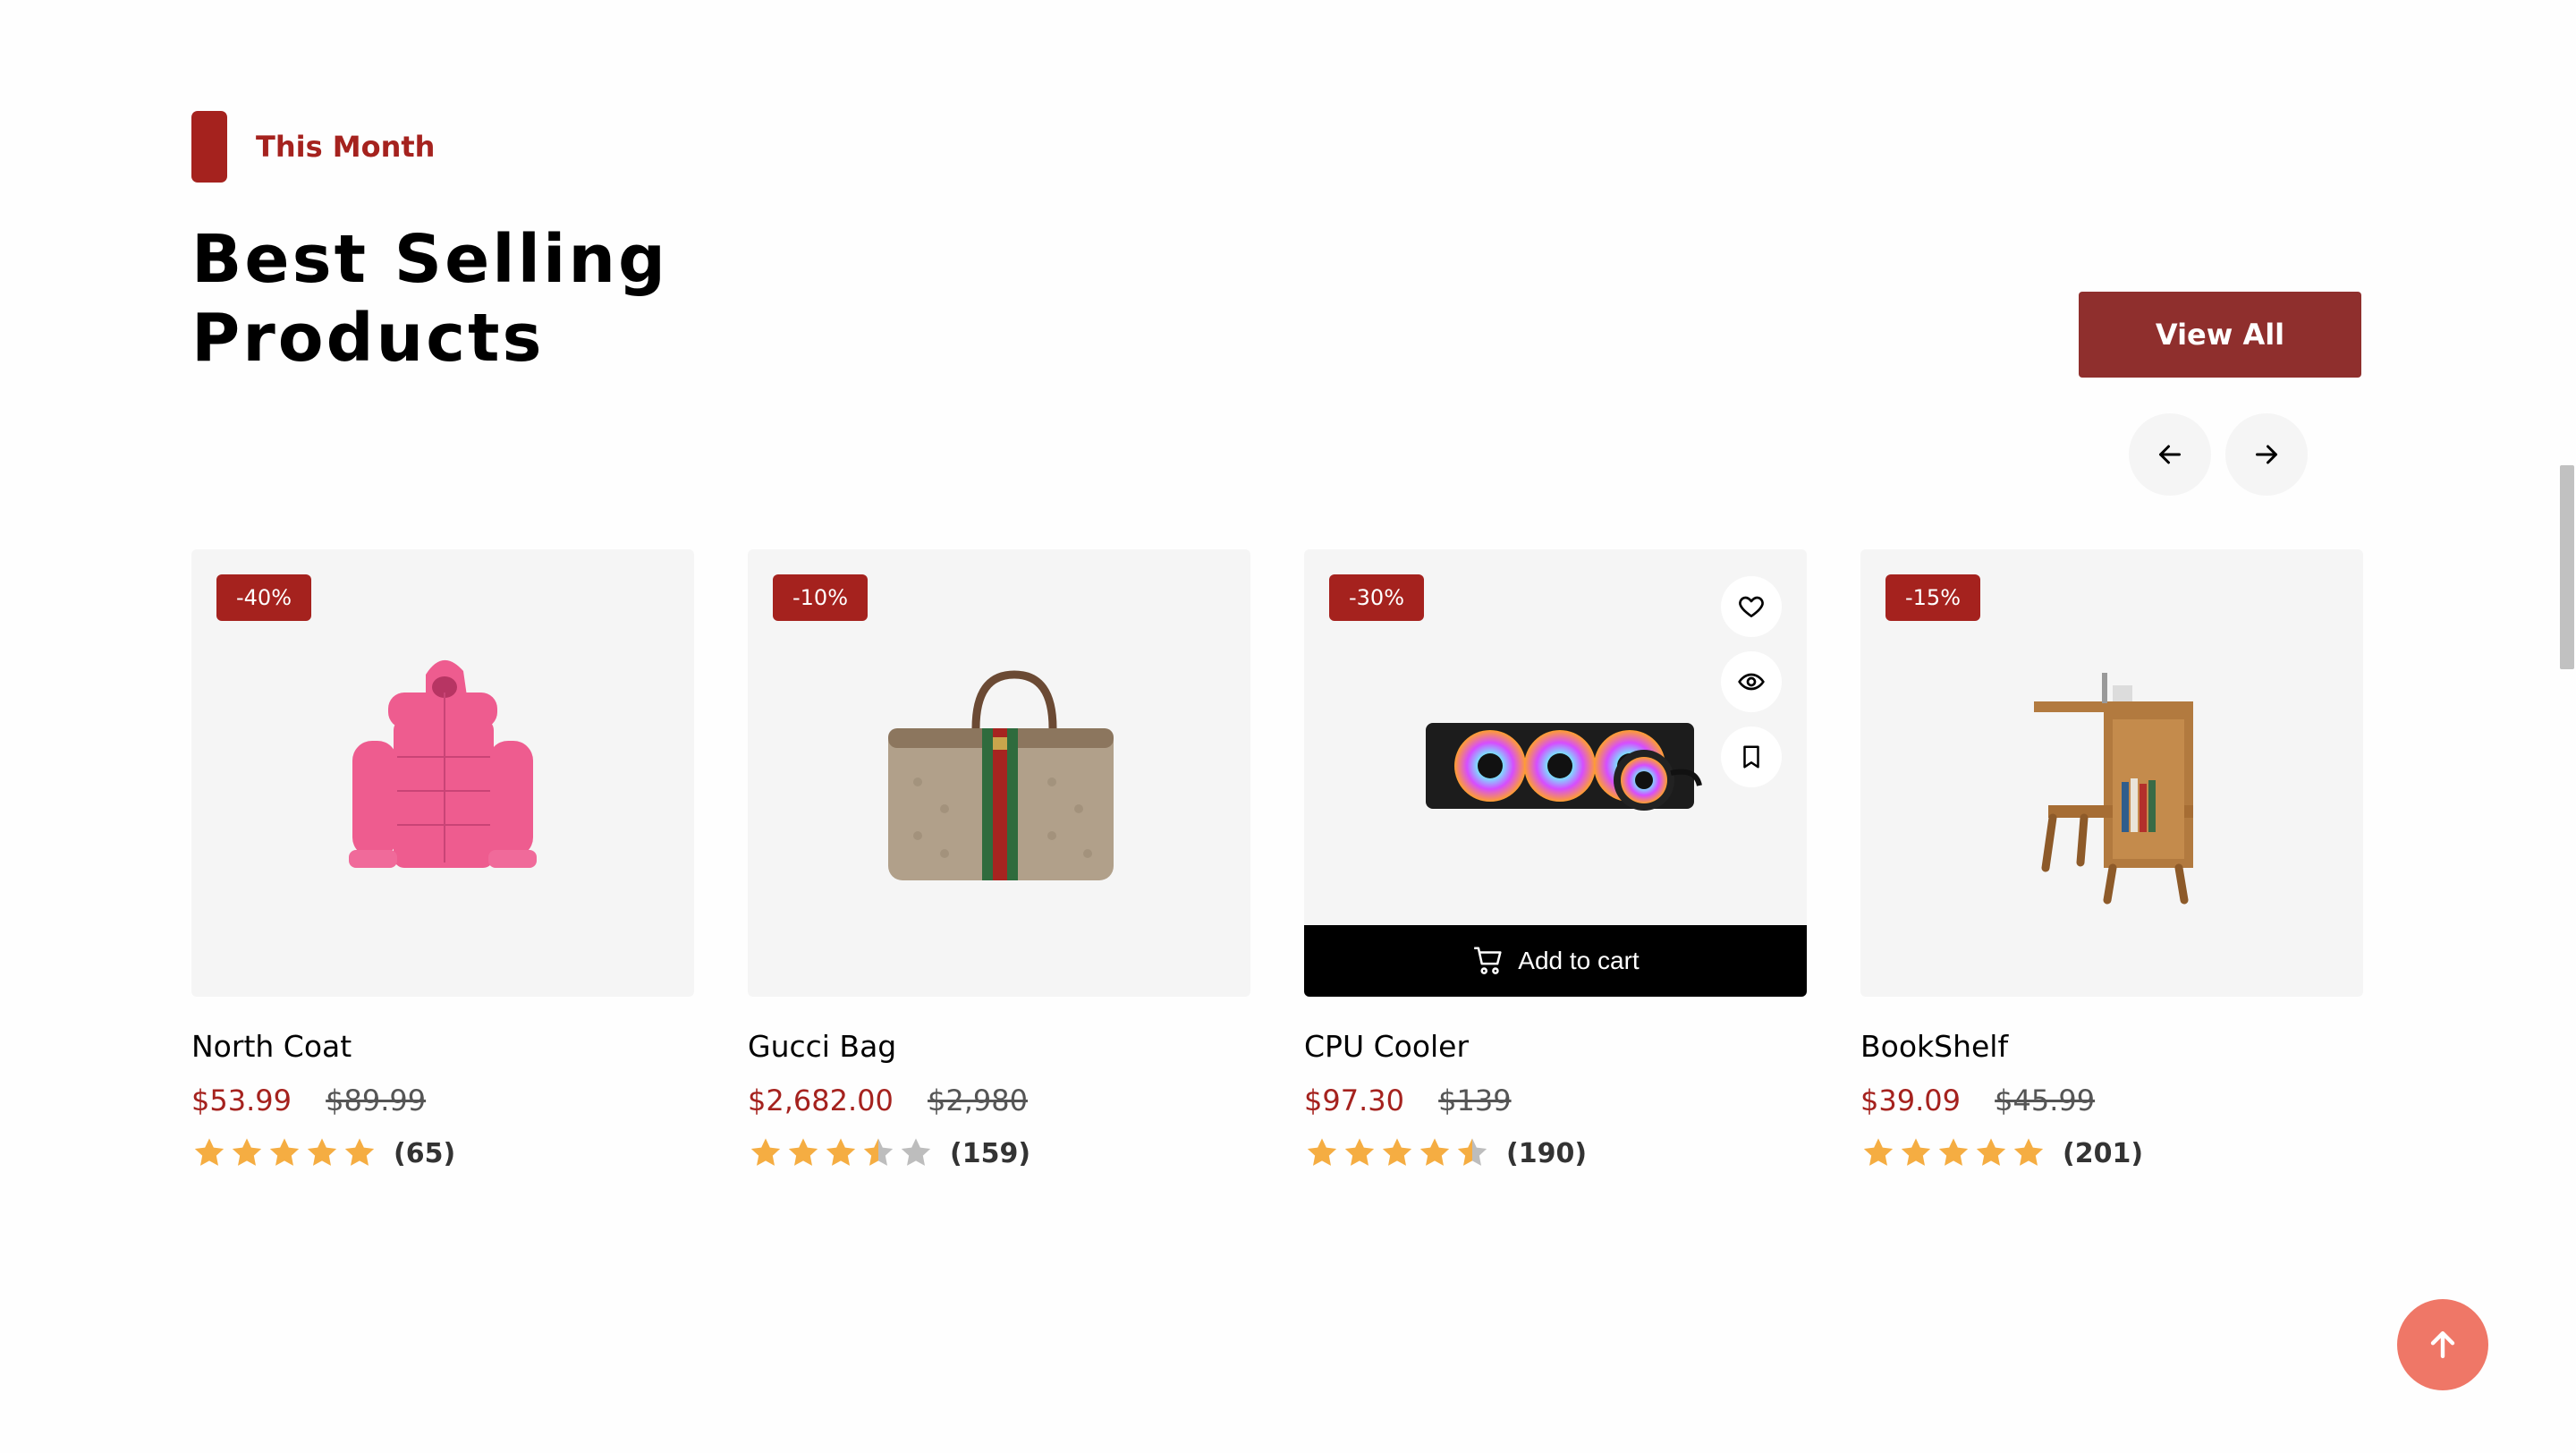 The height and width of the screenshot is (1453, 2576). I want to click on section-title: Best Selling Products, so click(504, 299).